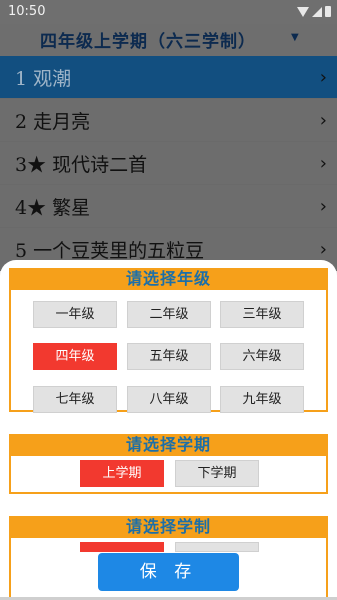 The height and width of the screenshot is (600, 337). Describe the element at coordinates (168, 12) in the screenshot. I see `status-bar: 10:50` at that location.